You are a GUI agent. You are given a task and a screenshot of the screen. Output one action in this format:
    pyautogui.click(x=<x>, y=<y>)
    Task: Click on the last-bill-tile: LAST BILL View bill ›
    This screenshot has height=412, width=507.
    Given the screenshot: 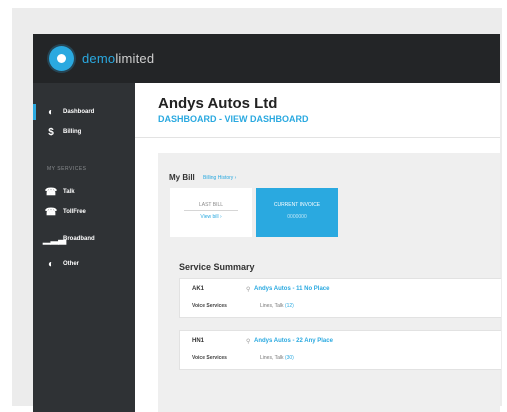 What is the action you would take?
    pyautogui.click(x=211, y=212)
    